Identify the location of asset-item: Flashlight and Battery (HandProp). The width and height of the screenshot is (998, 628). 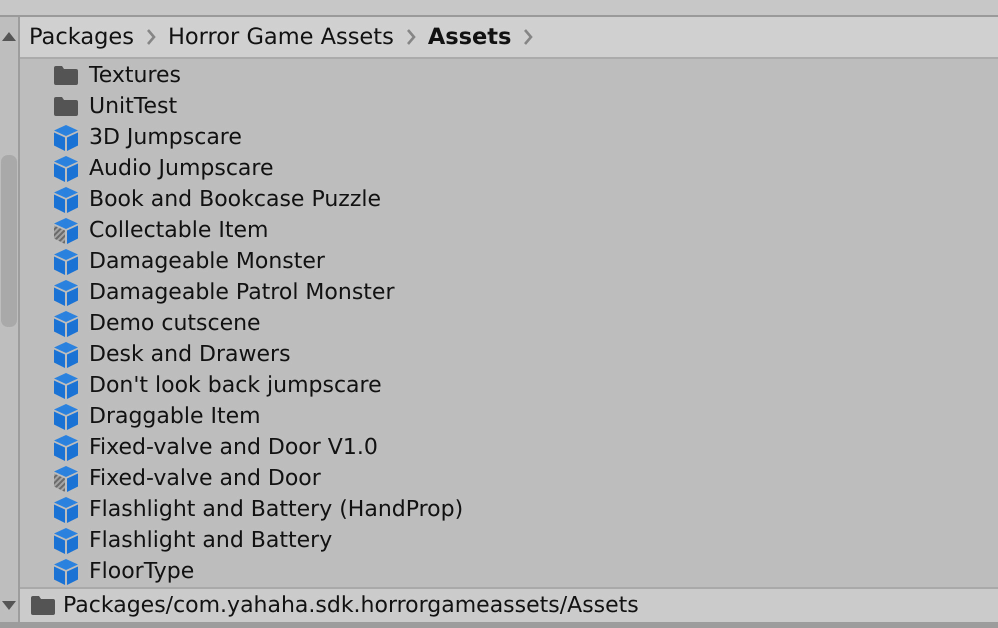
(276, 510).